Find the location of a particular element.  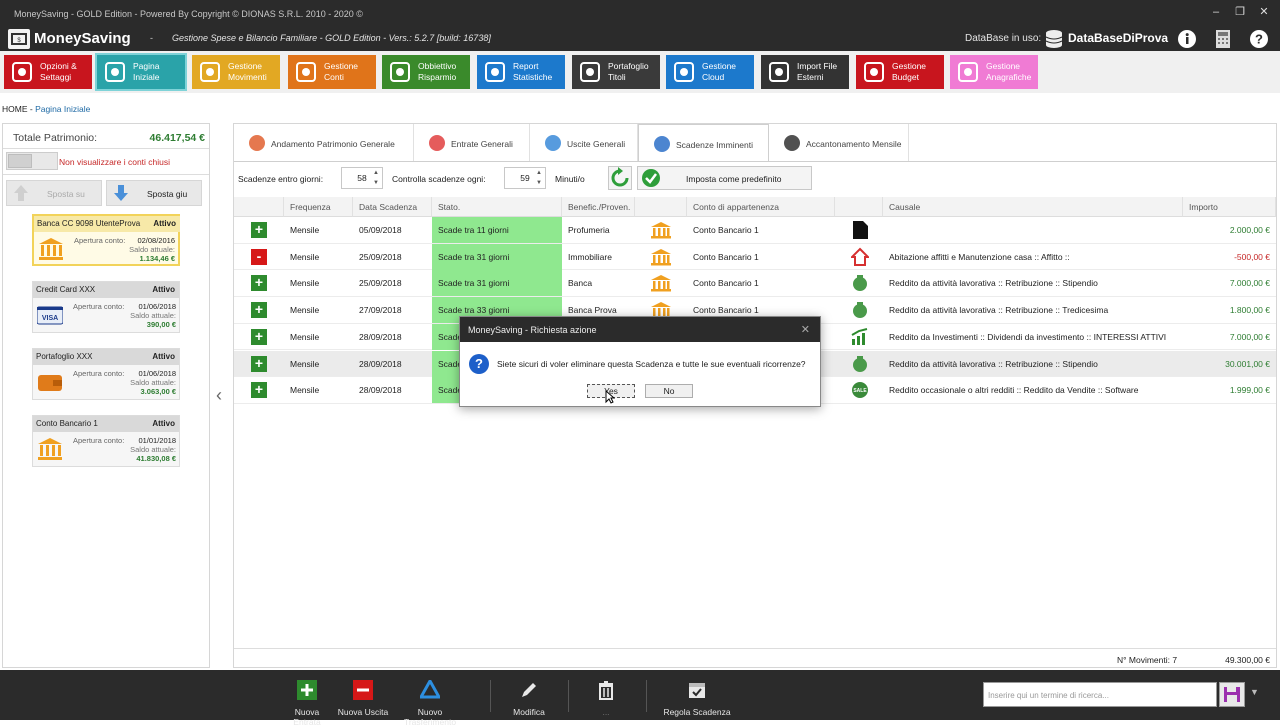

tab-3: Scadenze Imminenti is located at coordinates (703, 143).